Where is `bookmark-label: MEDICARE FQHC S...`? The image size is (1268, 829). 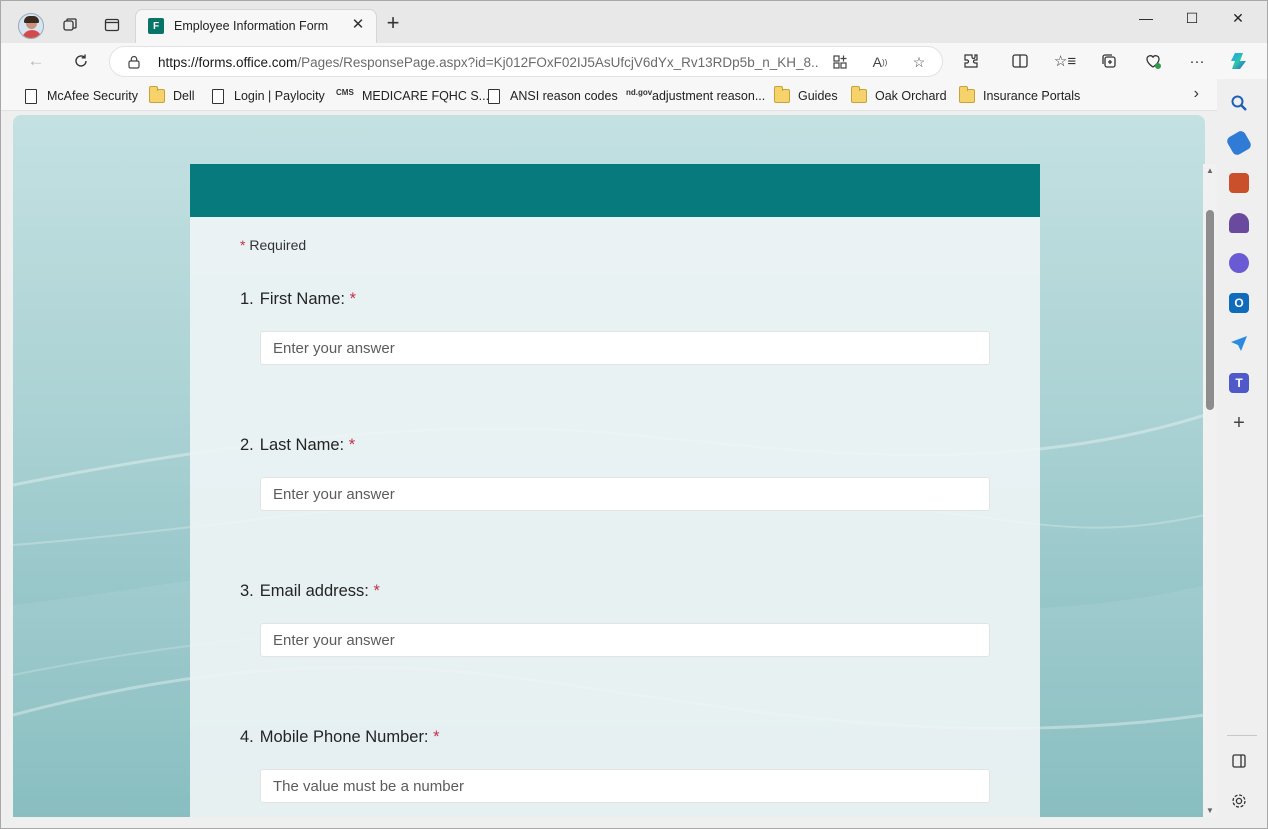 bookmark-label: MEDICARE FQHC S... is located at coordinates (426, 96).